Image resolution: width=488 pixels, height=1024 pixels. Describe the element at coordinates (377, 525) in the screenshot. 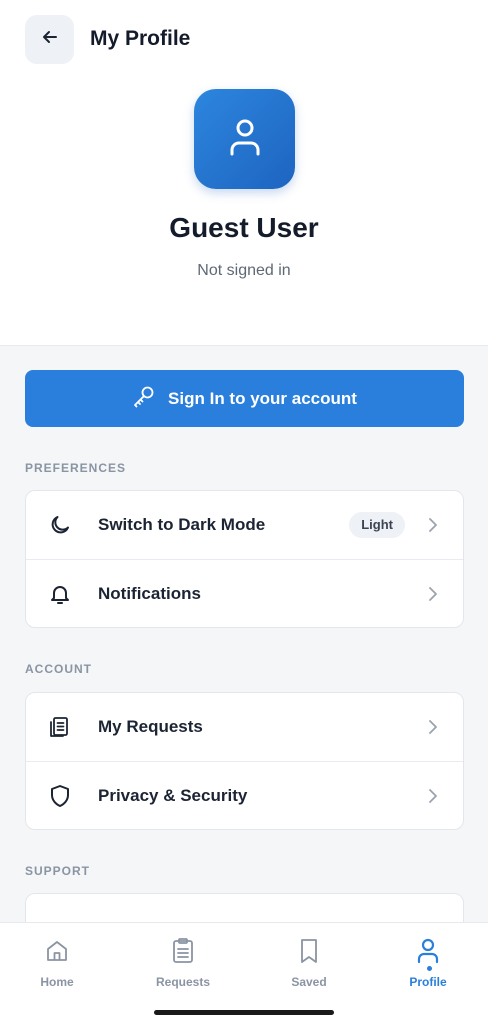

I see `theme-badge: Light` at that location.